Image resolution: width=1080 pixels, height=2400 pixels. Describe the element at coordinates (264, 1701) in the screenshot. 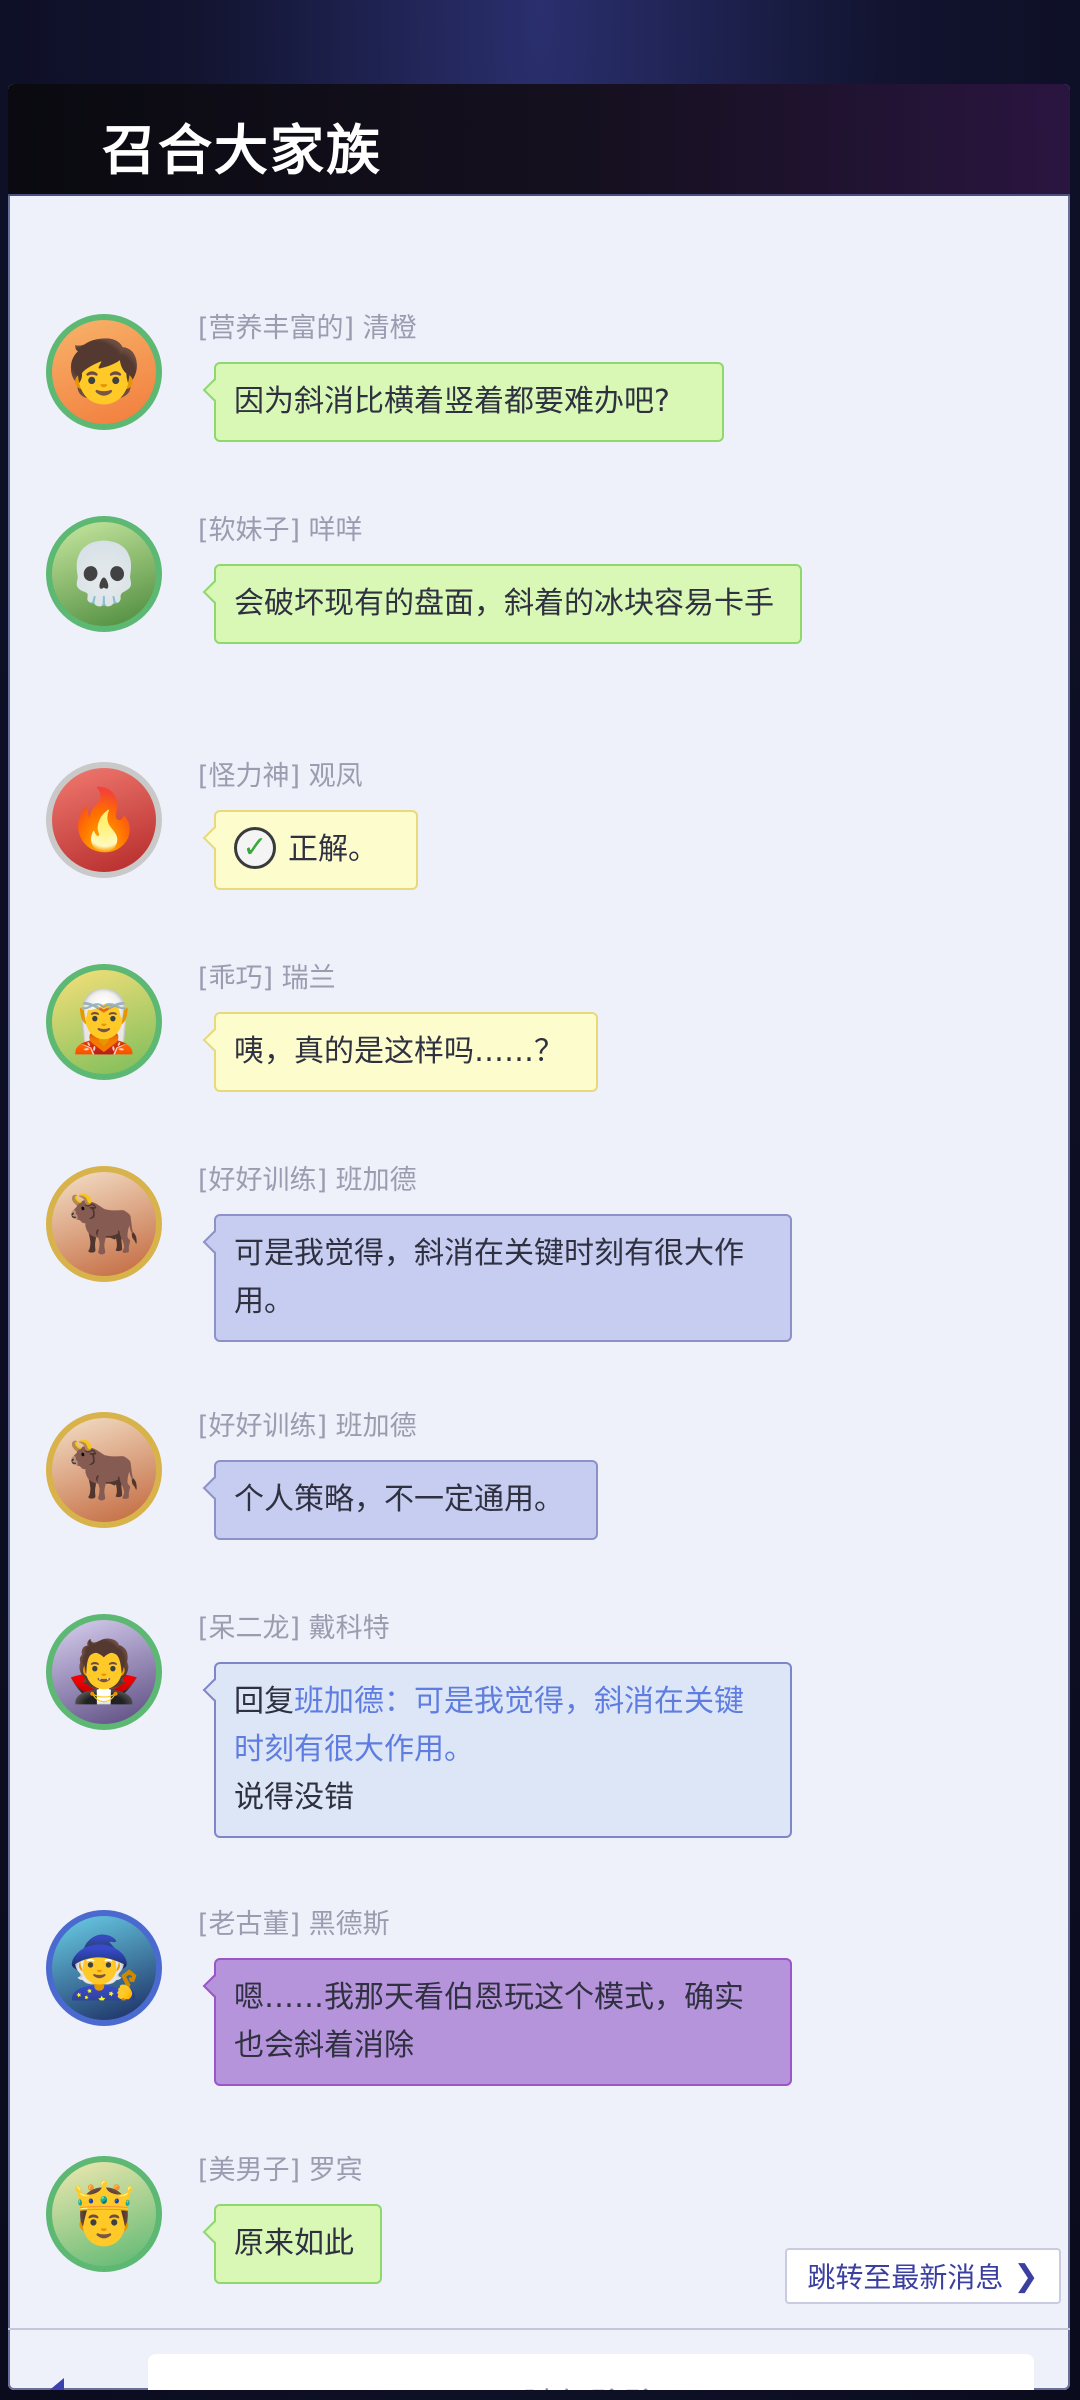

I see `reply-prefix: 回复` at that location.